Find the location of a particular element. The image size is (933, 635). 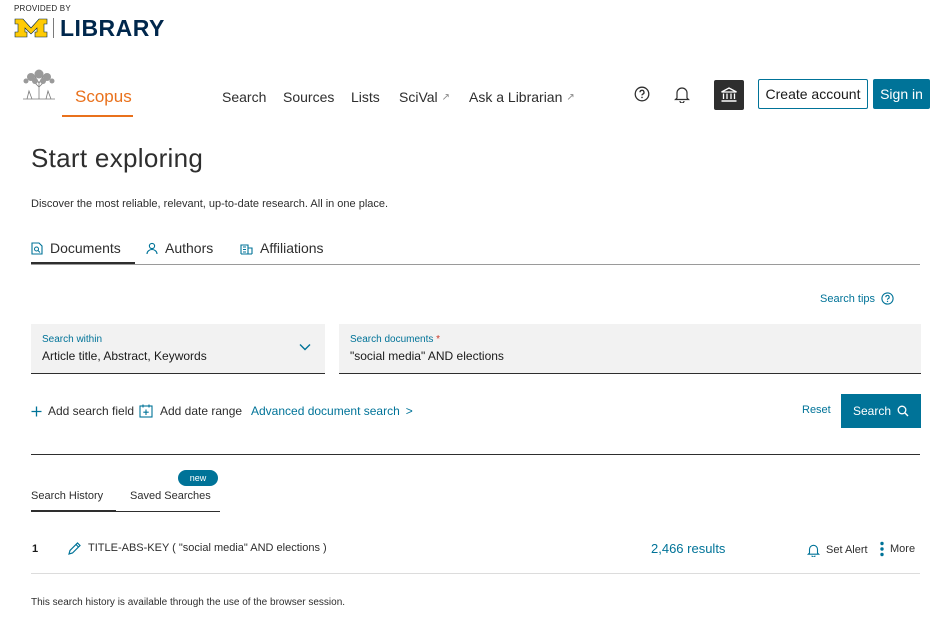

block-m-logo-icon is located at coordinates (31, 28).